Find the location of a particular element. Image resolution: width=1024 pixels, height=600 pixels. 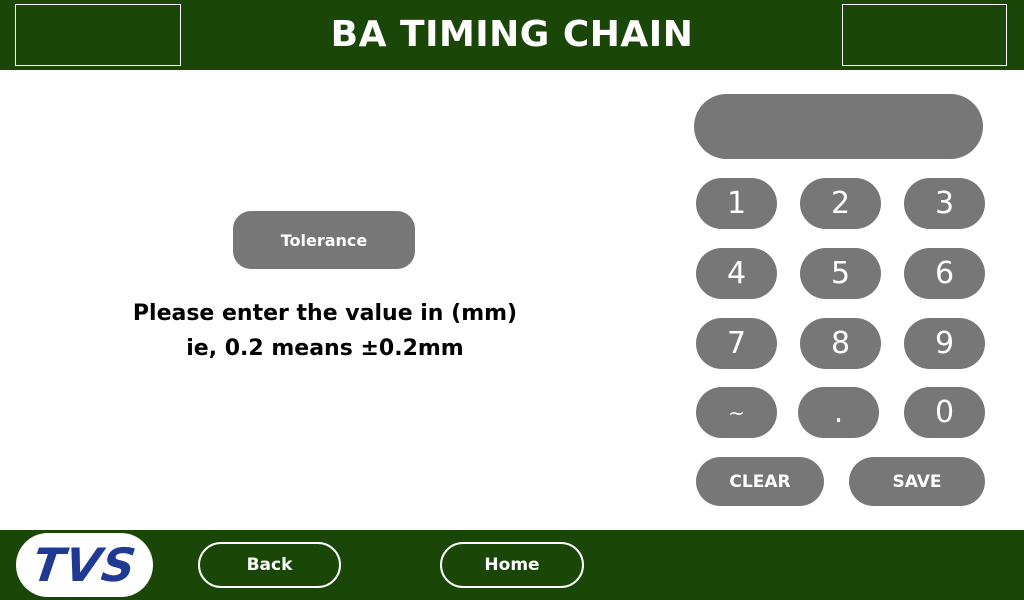

footer-bar: TVS Back Home is located at coordinates (512, 565).